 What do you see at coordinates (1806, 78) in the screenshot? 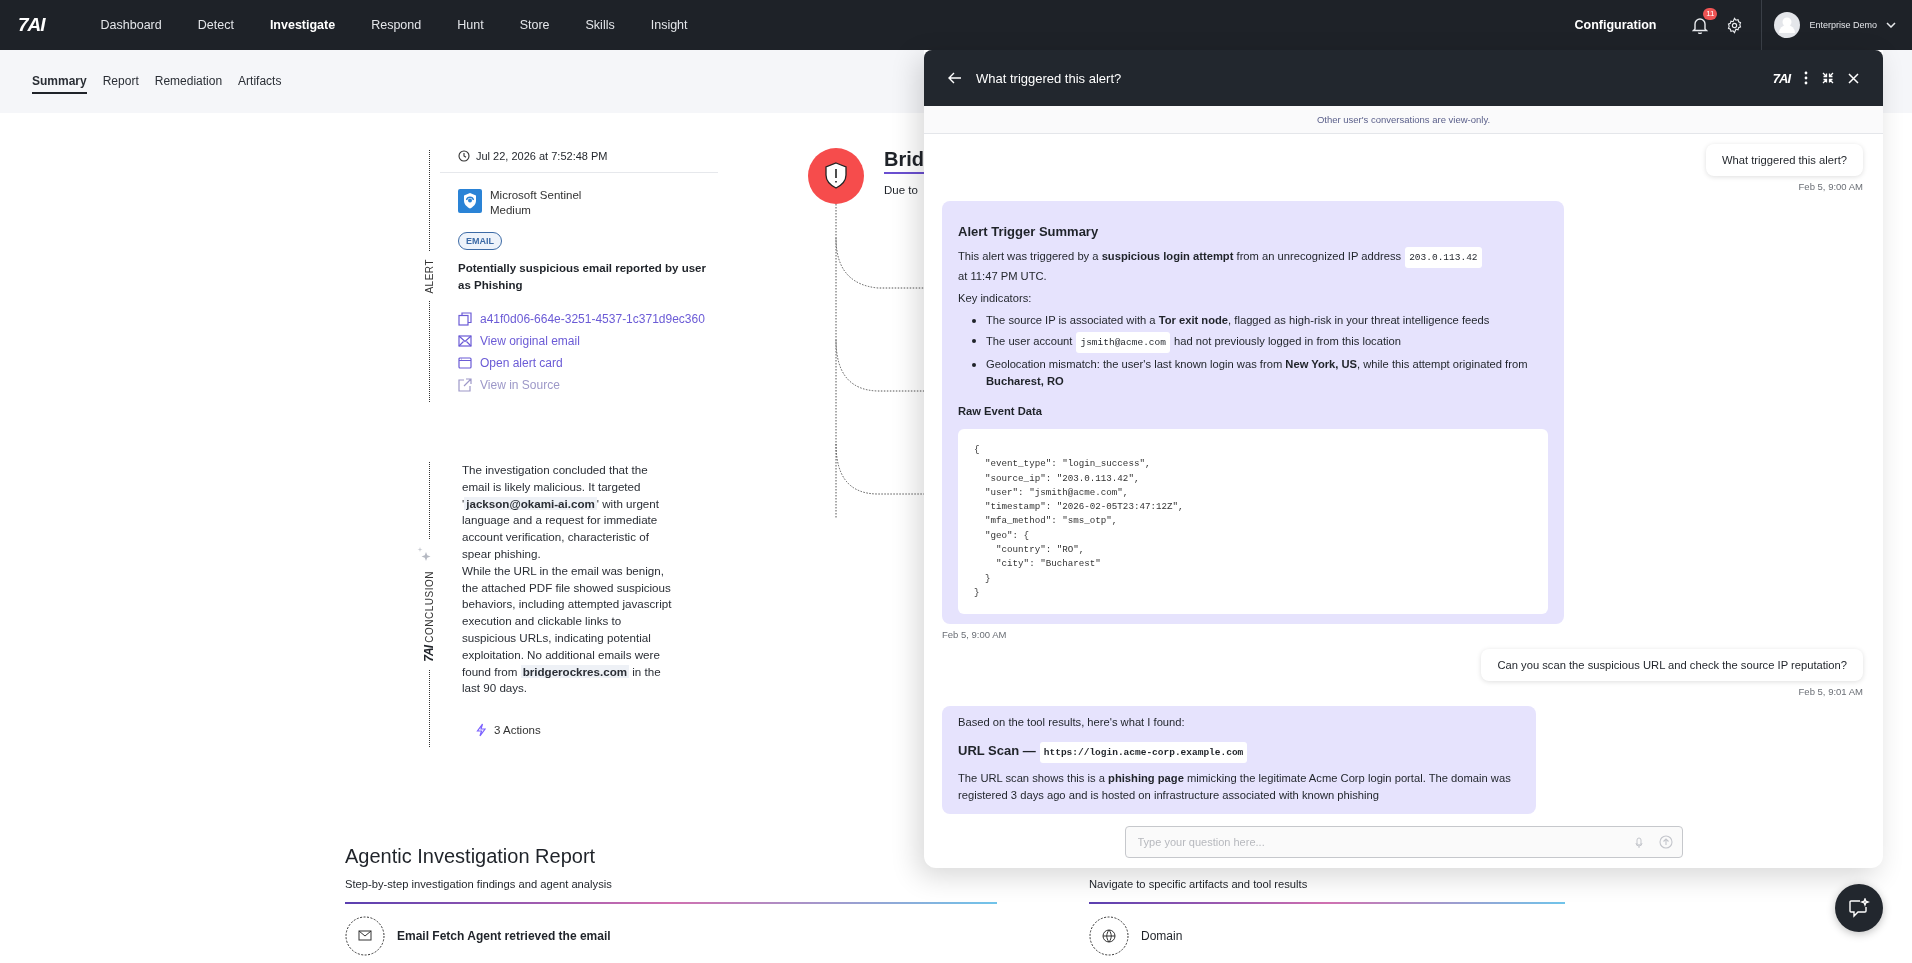
I see `more-options-icon` at bounding box center [1806, 78].